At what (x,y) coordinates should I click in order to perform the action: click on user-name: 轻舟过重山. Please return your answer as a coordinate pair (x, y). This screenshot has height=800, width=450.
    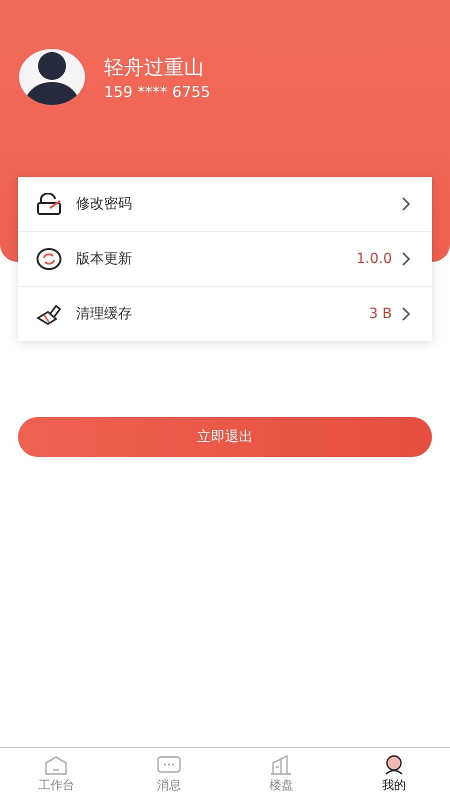
    Looking at the image, I should click on (154, 67).